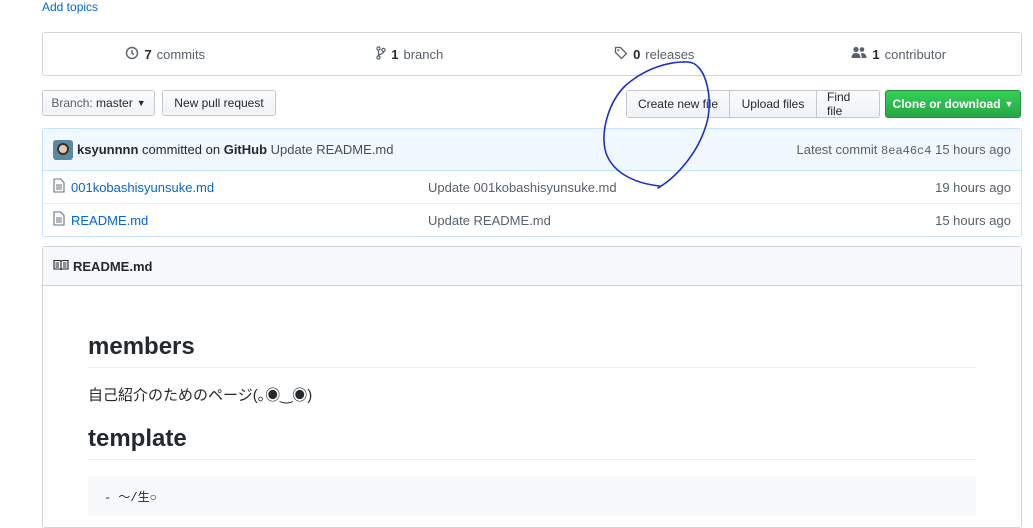  What do you see at coordinates (395, 54) in the screenshot?
I see `branch-count: 1` at bounding box center [395, 54].